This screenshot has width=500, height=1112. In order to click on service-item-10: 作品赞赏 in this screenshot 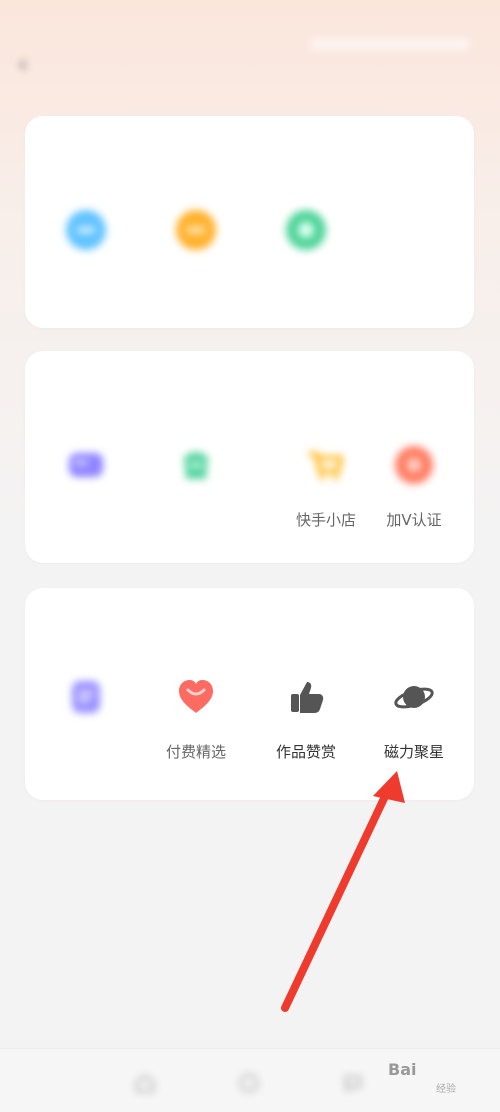, I will do `click(306, 717)`.